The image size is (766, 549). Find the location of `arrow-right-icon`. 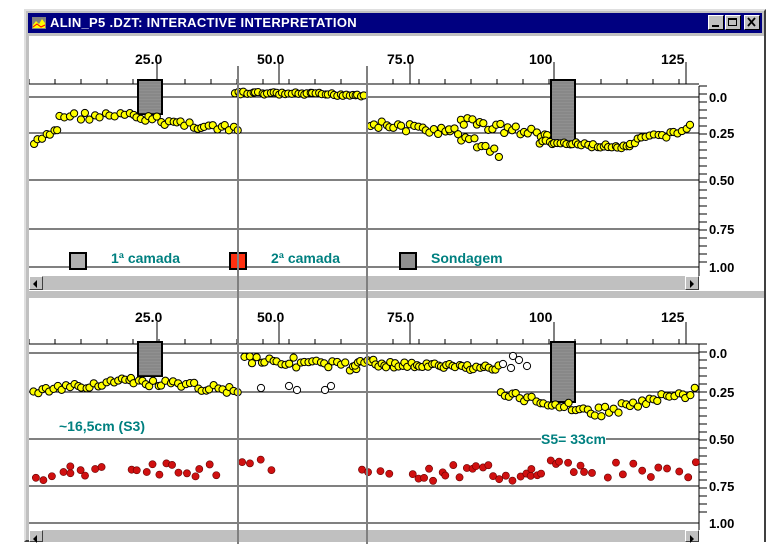

arrow-right-icon is located at coordinates (692, 539).